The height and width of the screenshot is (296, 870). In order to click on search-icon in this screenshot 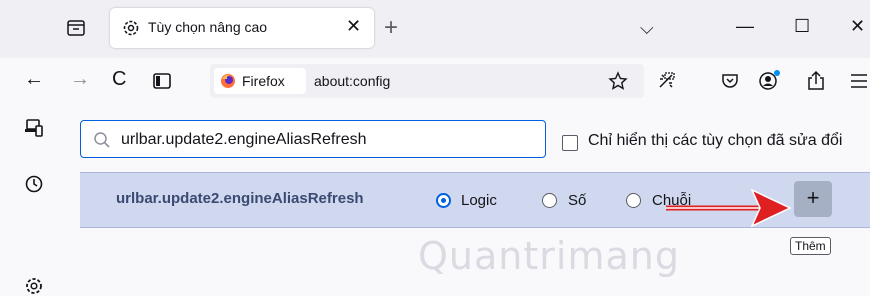, I will do `click(102, 140)`.